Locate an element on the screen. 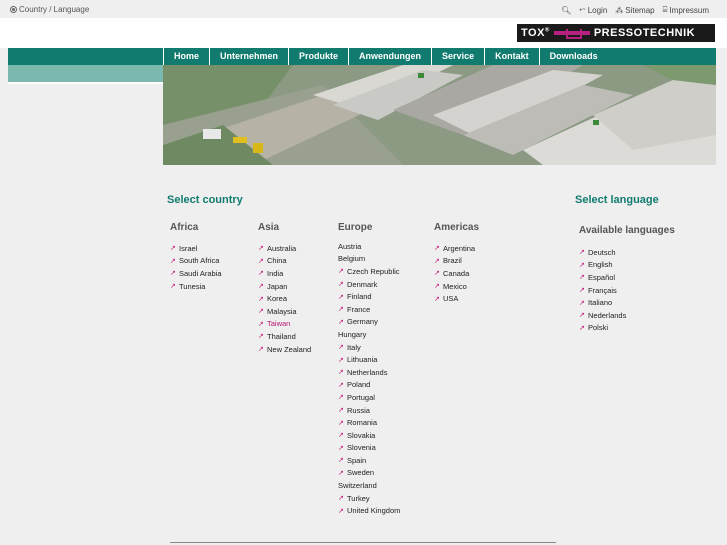 This screenshot has width=727, height=545. country-label: Taiwan is located at coordinates (278, 323).